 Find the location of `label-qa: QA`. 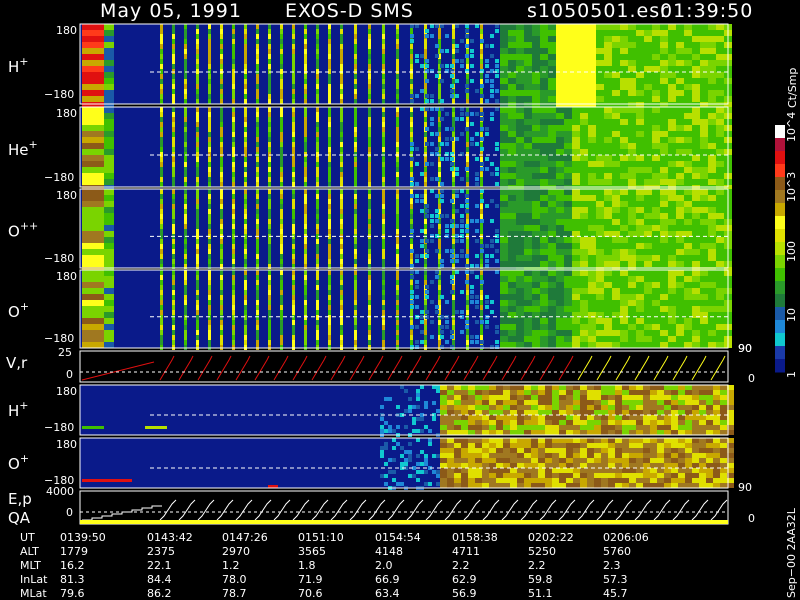

label-qa: QA is located at coordinates (19, 518).